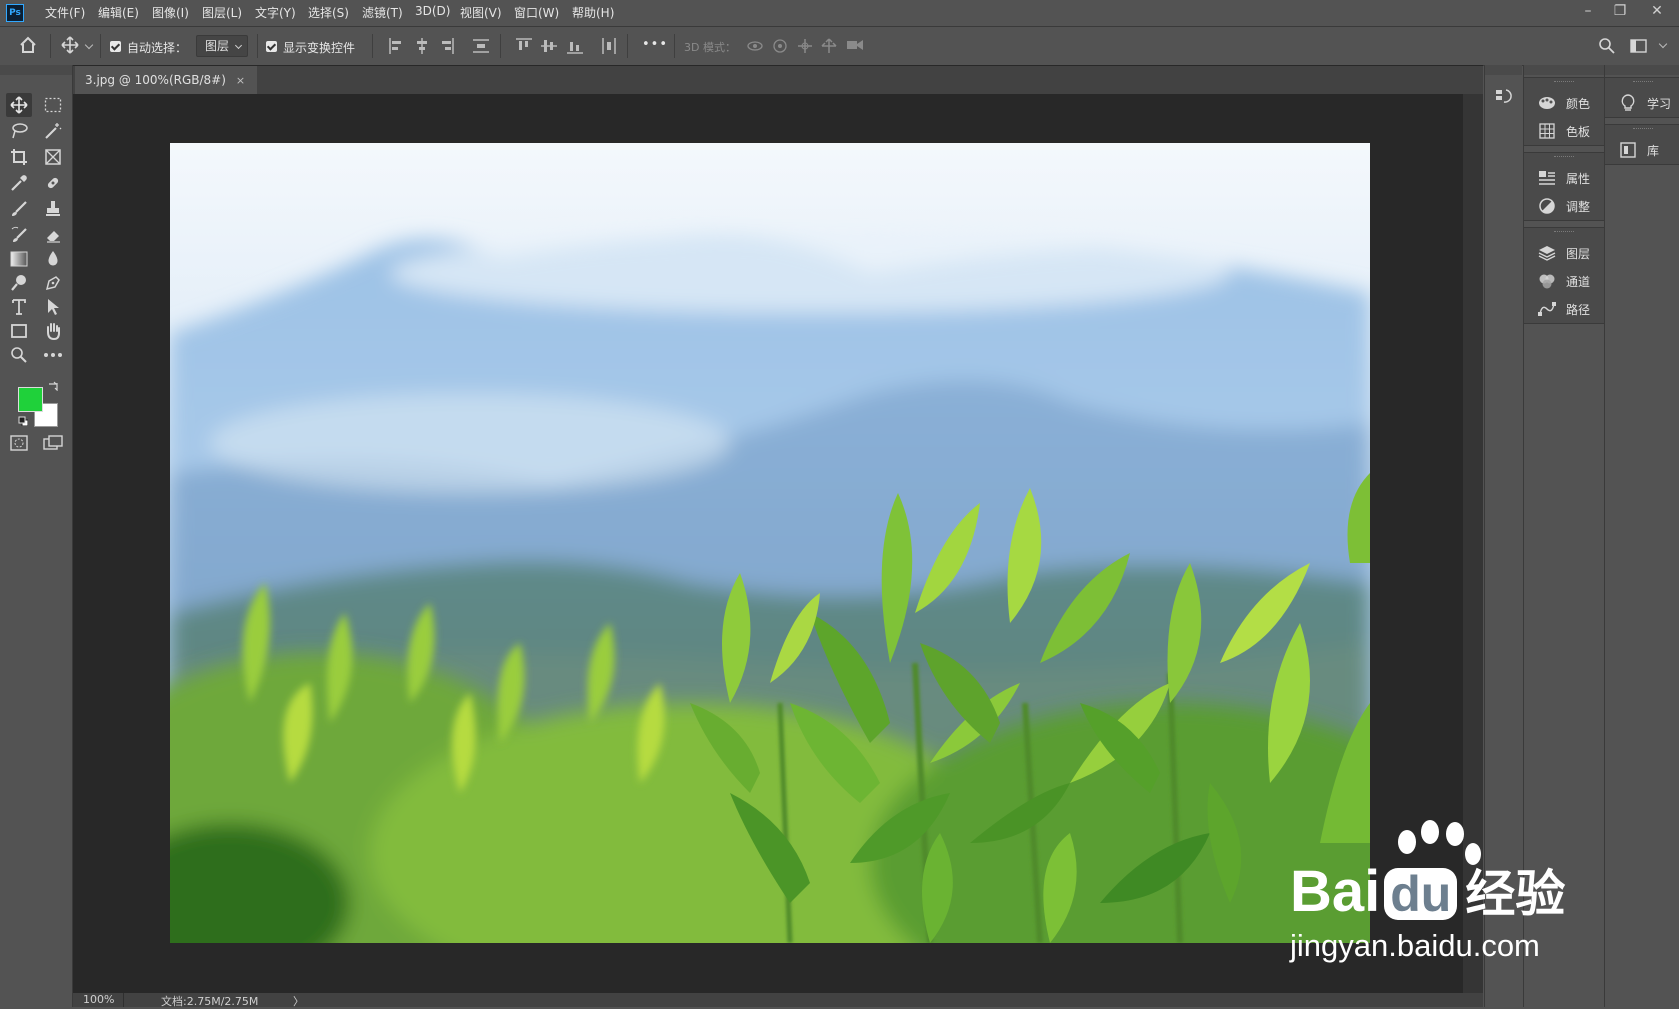  What do you see at coordinates (1642, 103) in the screenshot?
I see `learn-panel-tab: 学习` at bounding box center [1642, 103].